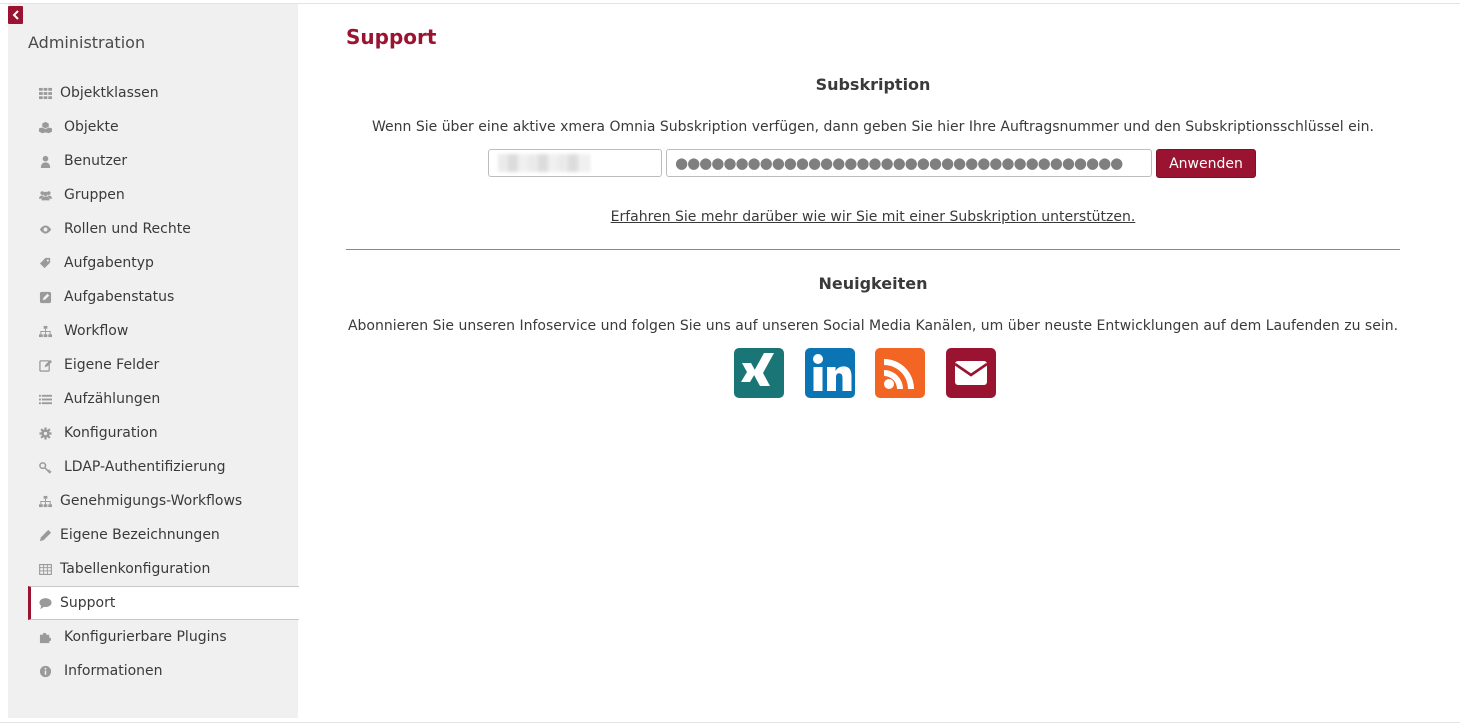 The height and width of the screenshot is (728, 1460). I want to click on sidebar-item-label: Rollen und Rechte, so click(127, 229).